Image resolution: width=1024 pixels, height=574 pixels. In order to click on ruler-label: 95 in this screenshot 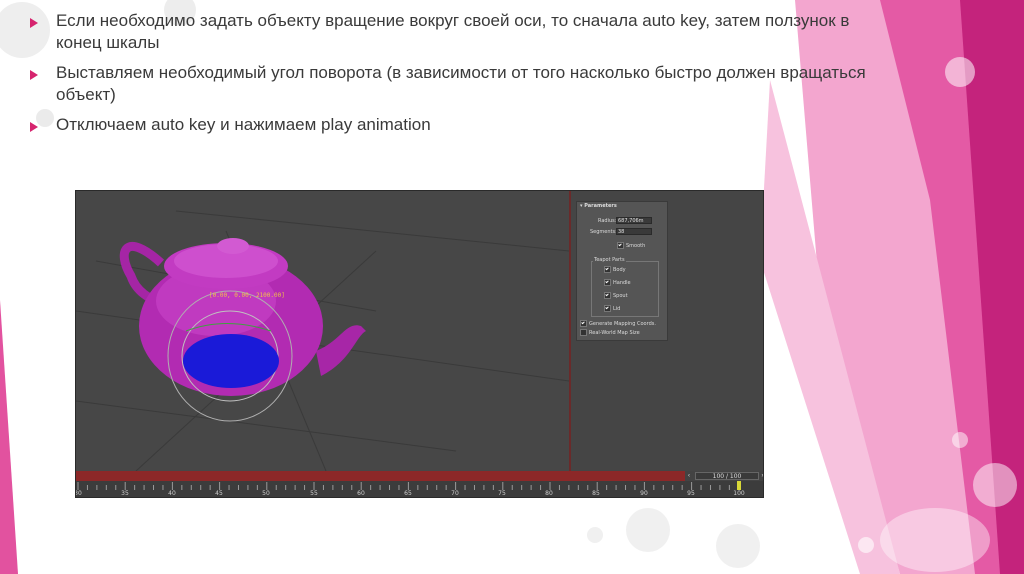, I will do `click(691, 493)`.